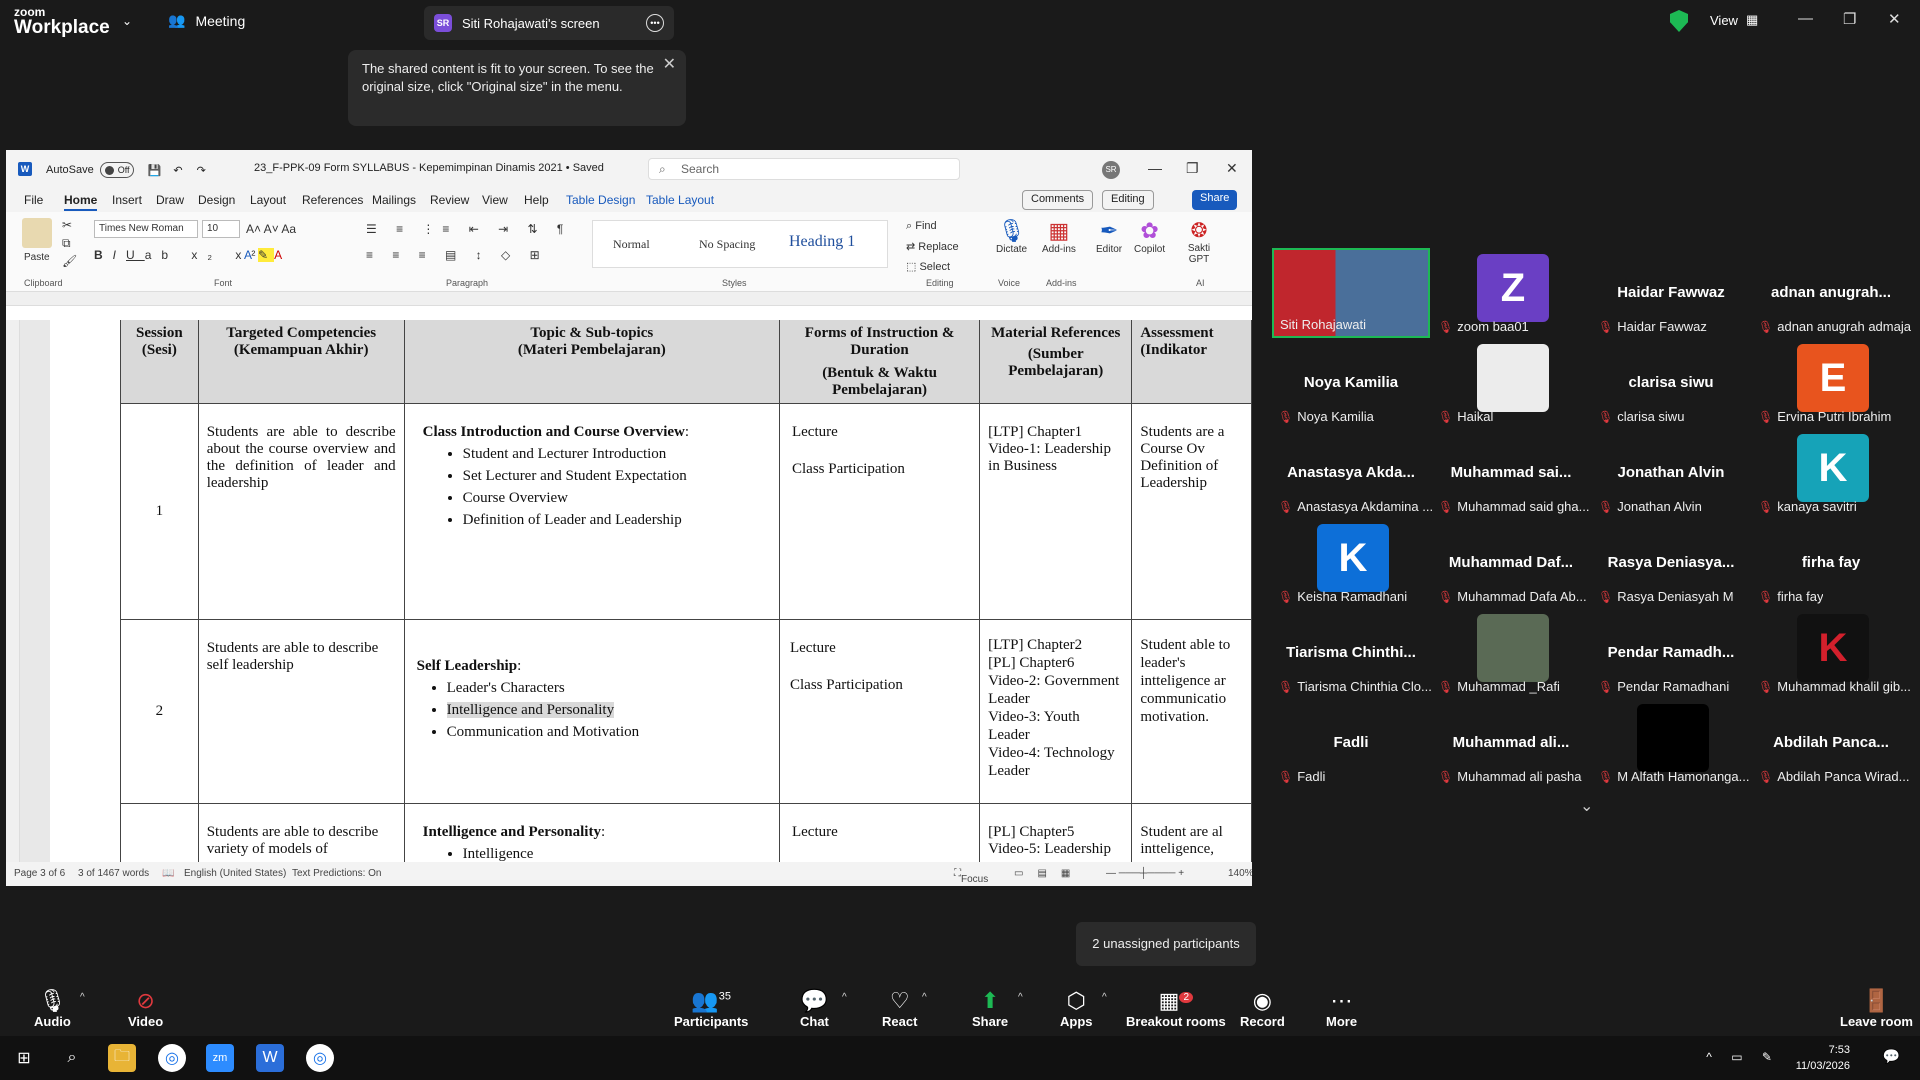 The height and width of the screenshot is (1080, 1920). Describe the element at coordinates (1240, 873) in the screenshot. I see `zoom-level: 140%` at that location.